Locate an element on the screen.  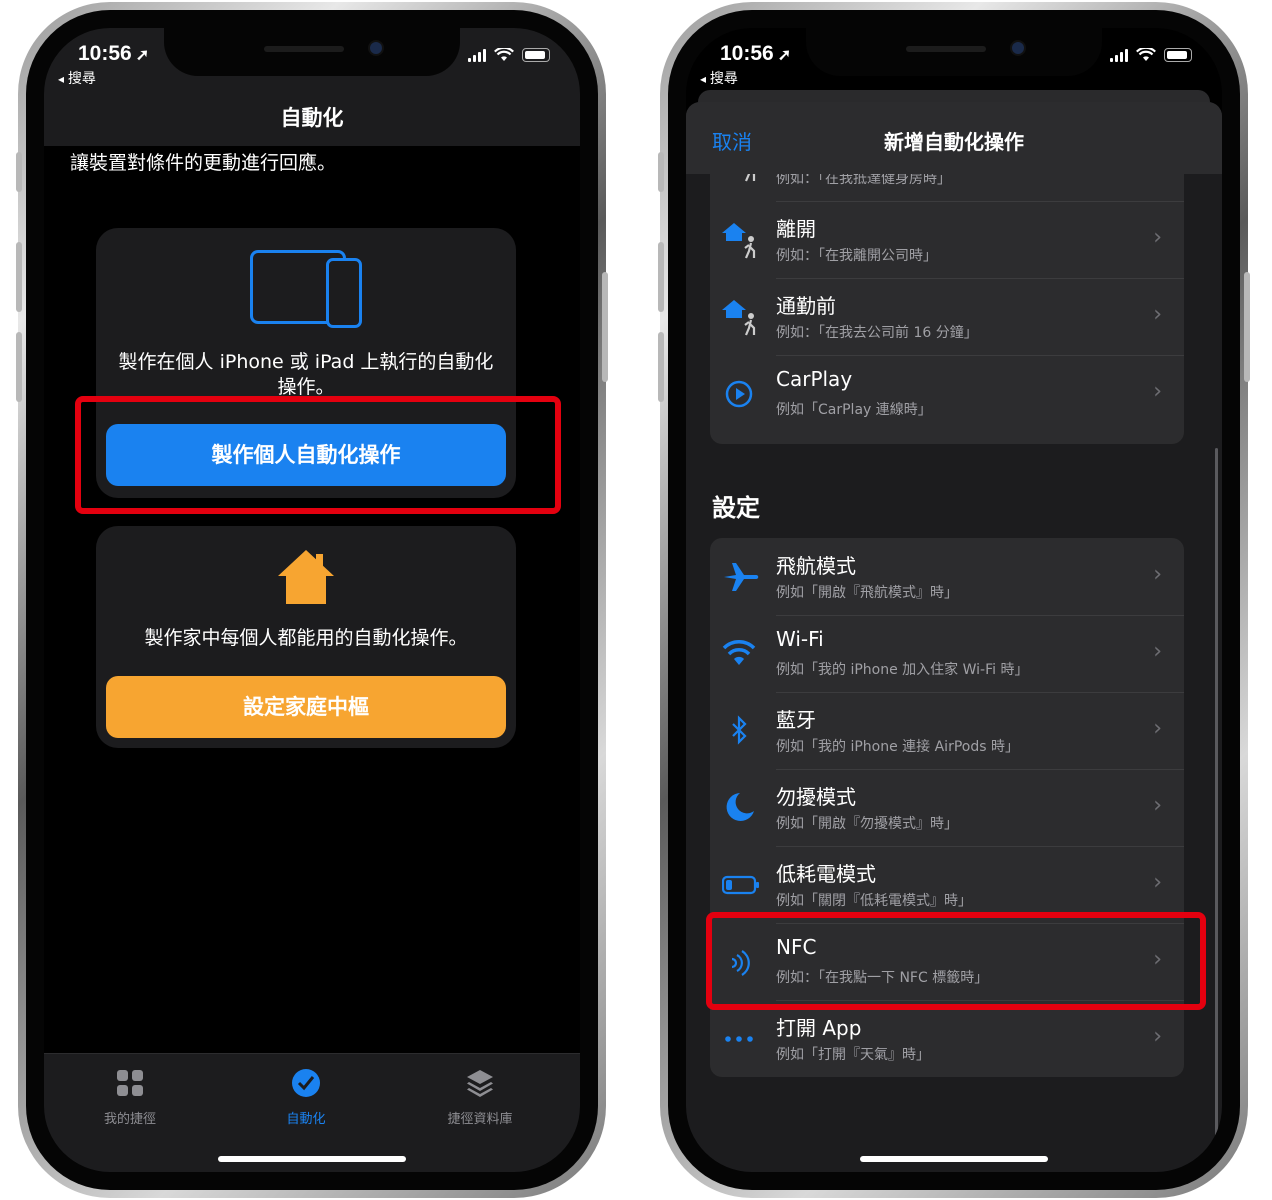
tab-label: 我的捷徑 is located at coordinates (129, 1119).